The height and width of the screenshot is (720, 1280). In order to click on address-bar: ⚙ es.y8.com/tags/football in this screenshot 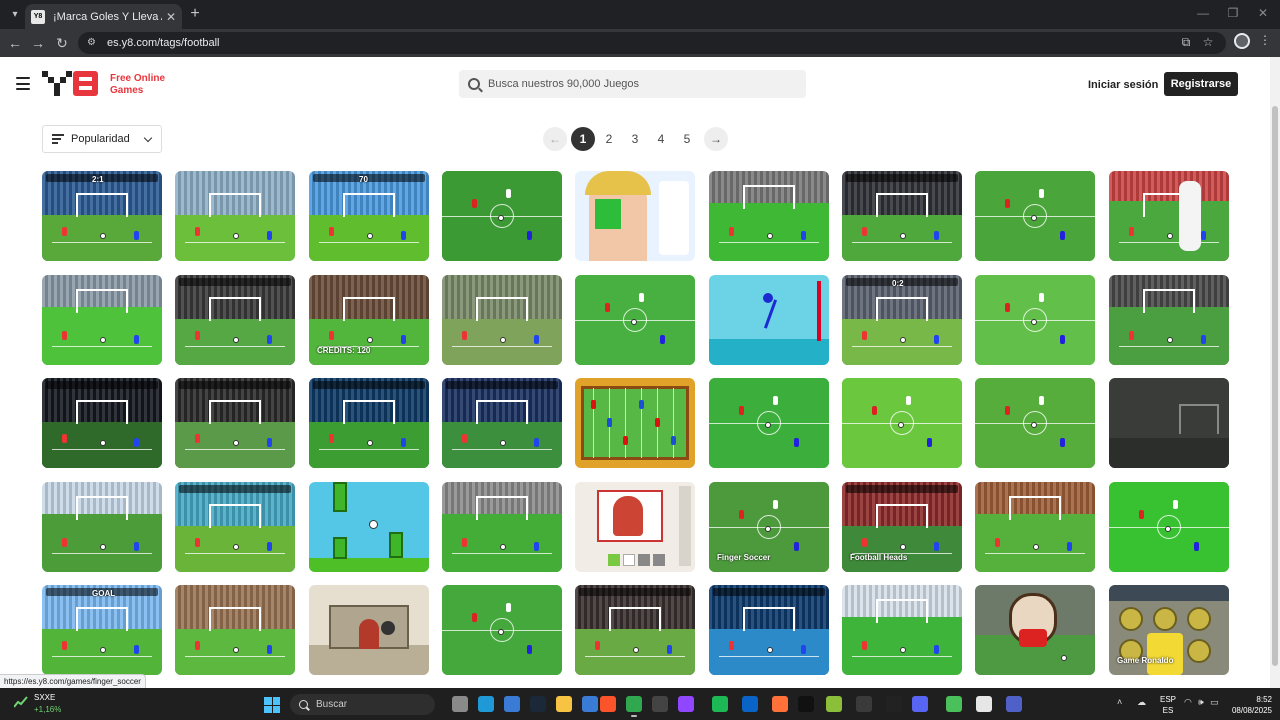, I will do `click(652, 43)`.